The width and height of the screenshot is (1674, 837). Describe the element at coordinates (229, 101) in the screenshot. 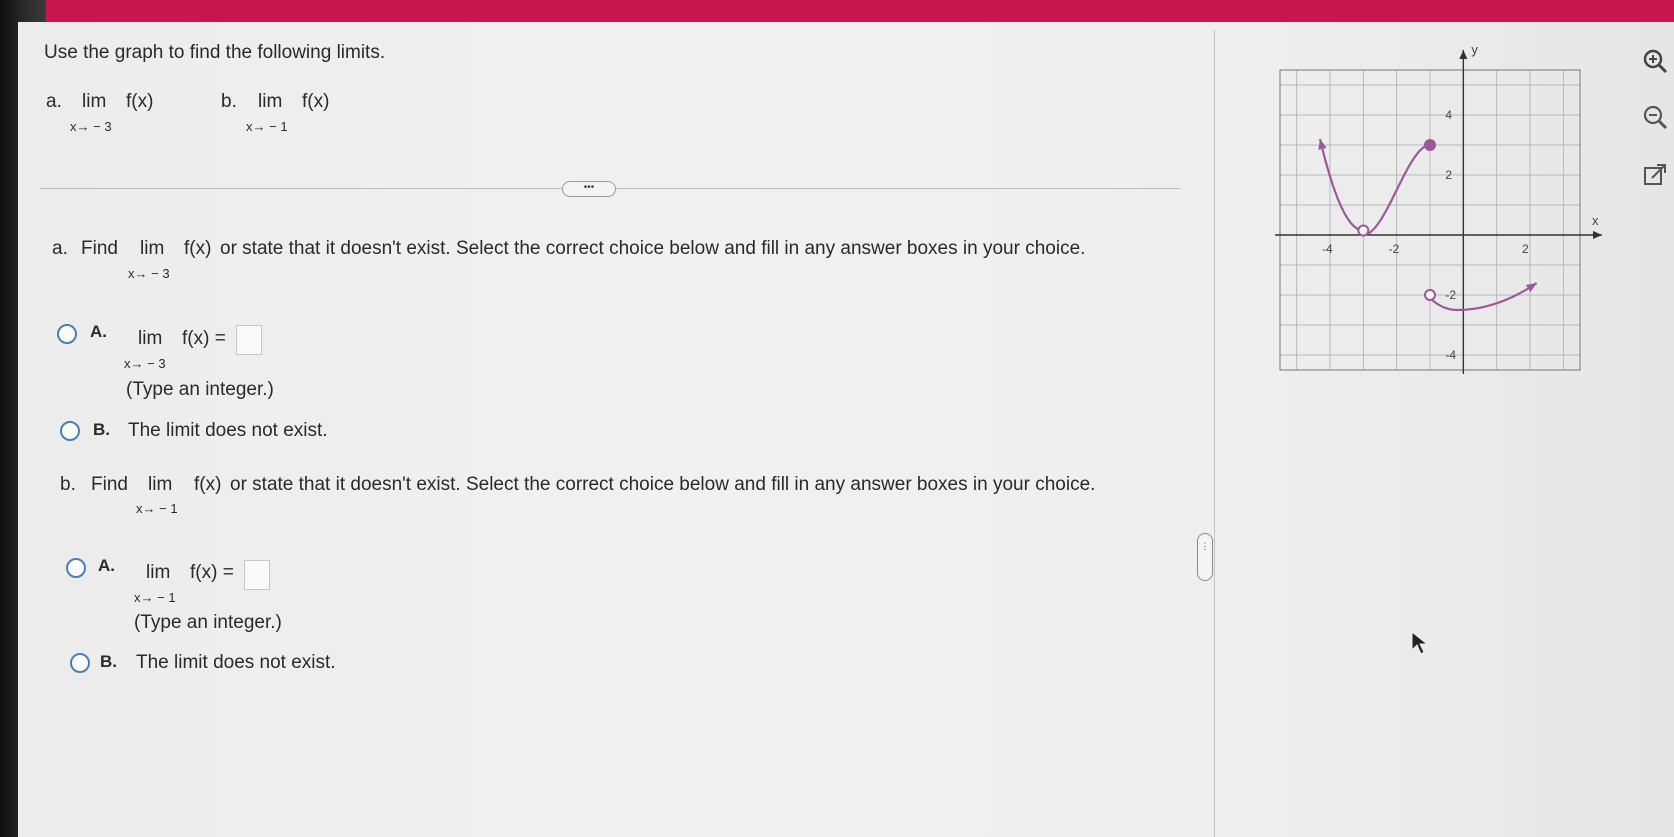

I see `part-b-letter: b.` at that location.